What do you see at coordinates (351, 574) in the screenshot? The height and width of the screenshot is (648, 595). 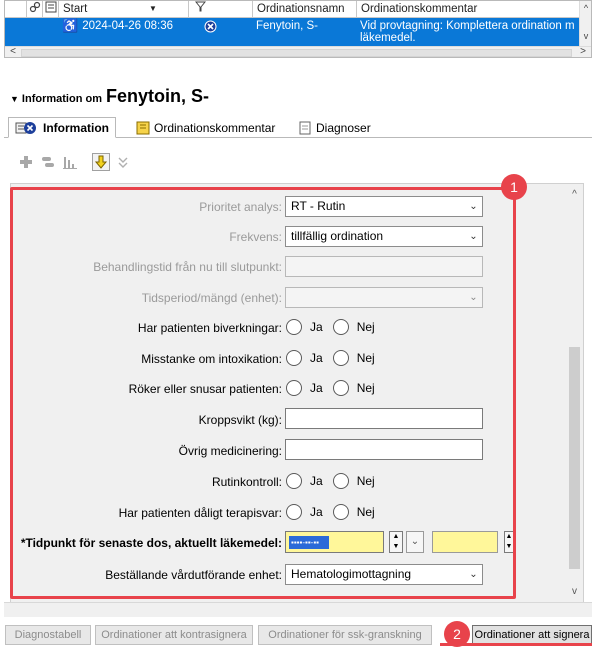 I see `bestallande-value: Hematologimottagning` at bounding box center [351, 574].